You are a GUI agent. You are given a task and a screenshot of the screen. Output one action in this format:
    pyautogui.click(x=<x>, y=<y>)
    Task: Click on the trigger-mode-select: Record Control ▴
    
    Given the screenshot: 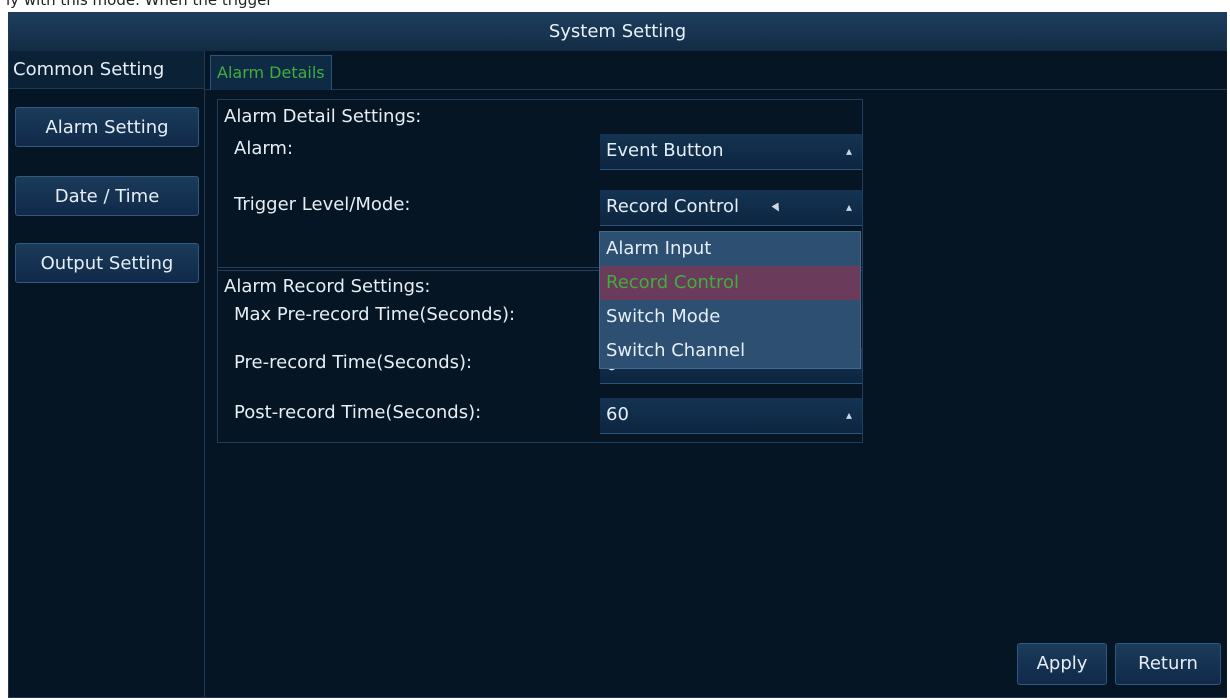 What is the action you would take?
    pyautogui.click(x=731, y=208)
    